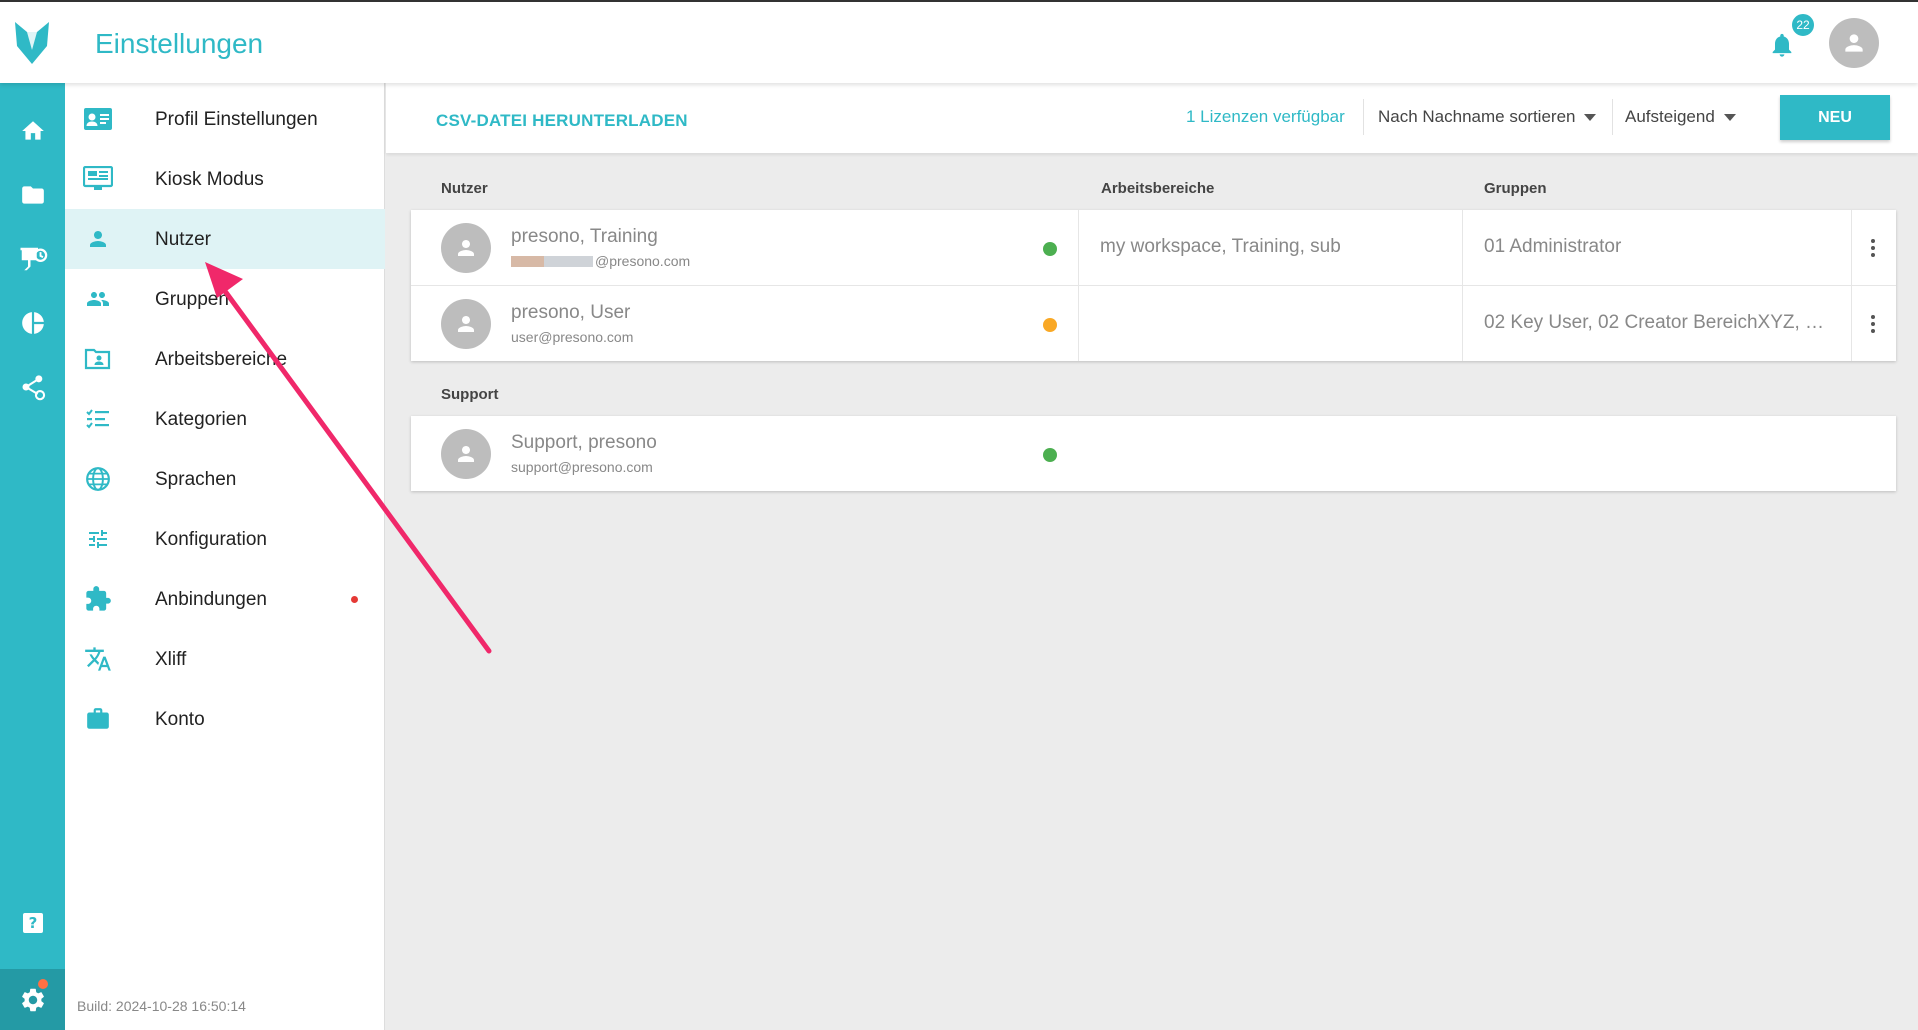 The width and height of the screenshot is (1918, 1030). What do you see at coordinates (32, 323) in the screenshot?
I see `pie-chart-icon` at bounding box center [32, 323].